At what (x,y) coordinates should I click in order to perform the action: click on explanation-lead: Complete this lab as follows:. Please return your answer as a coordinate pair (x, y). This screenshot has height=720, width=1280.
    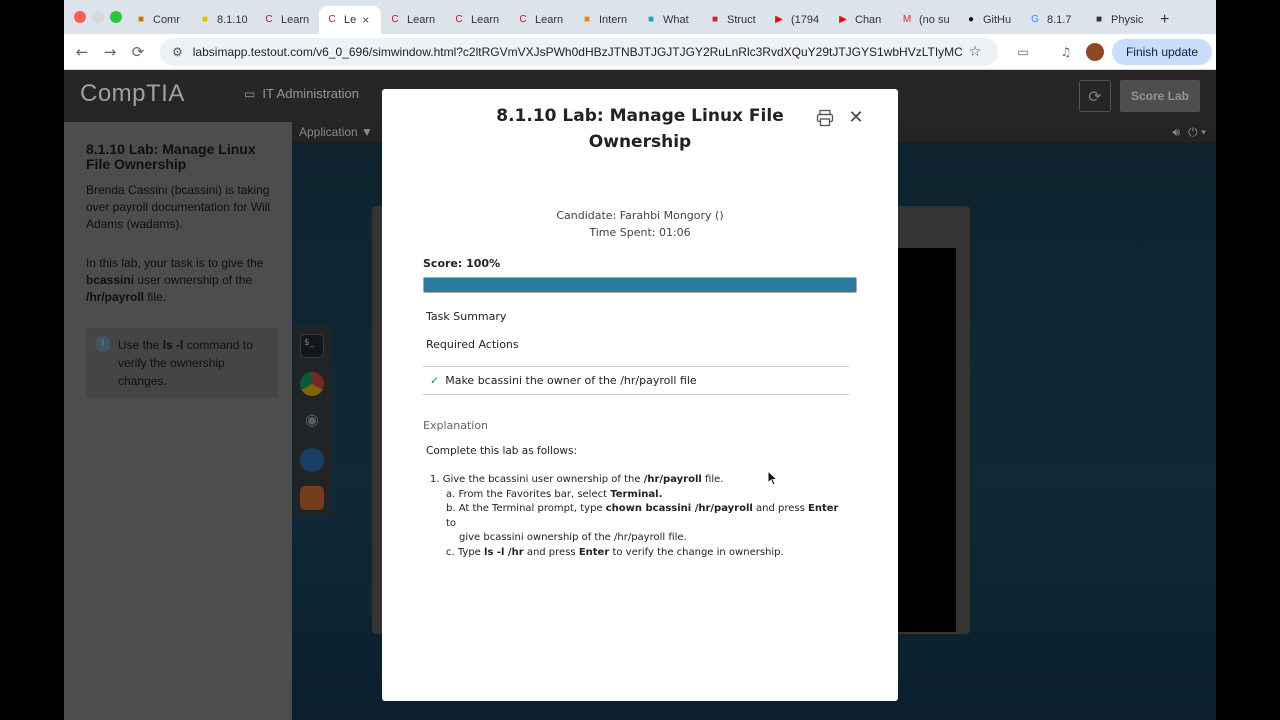
    Looking at the image, I should click on (502, 451).